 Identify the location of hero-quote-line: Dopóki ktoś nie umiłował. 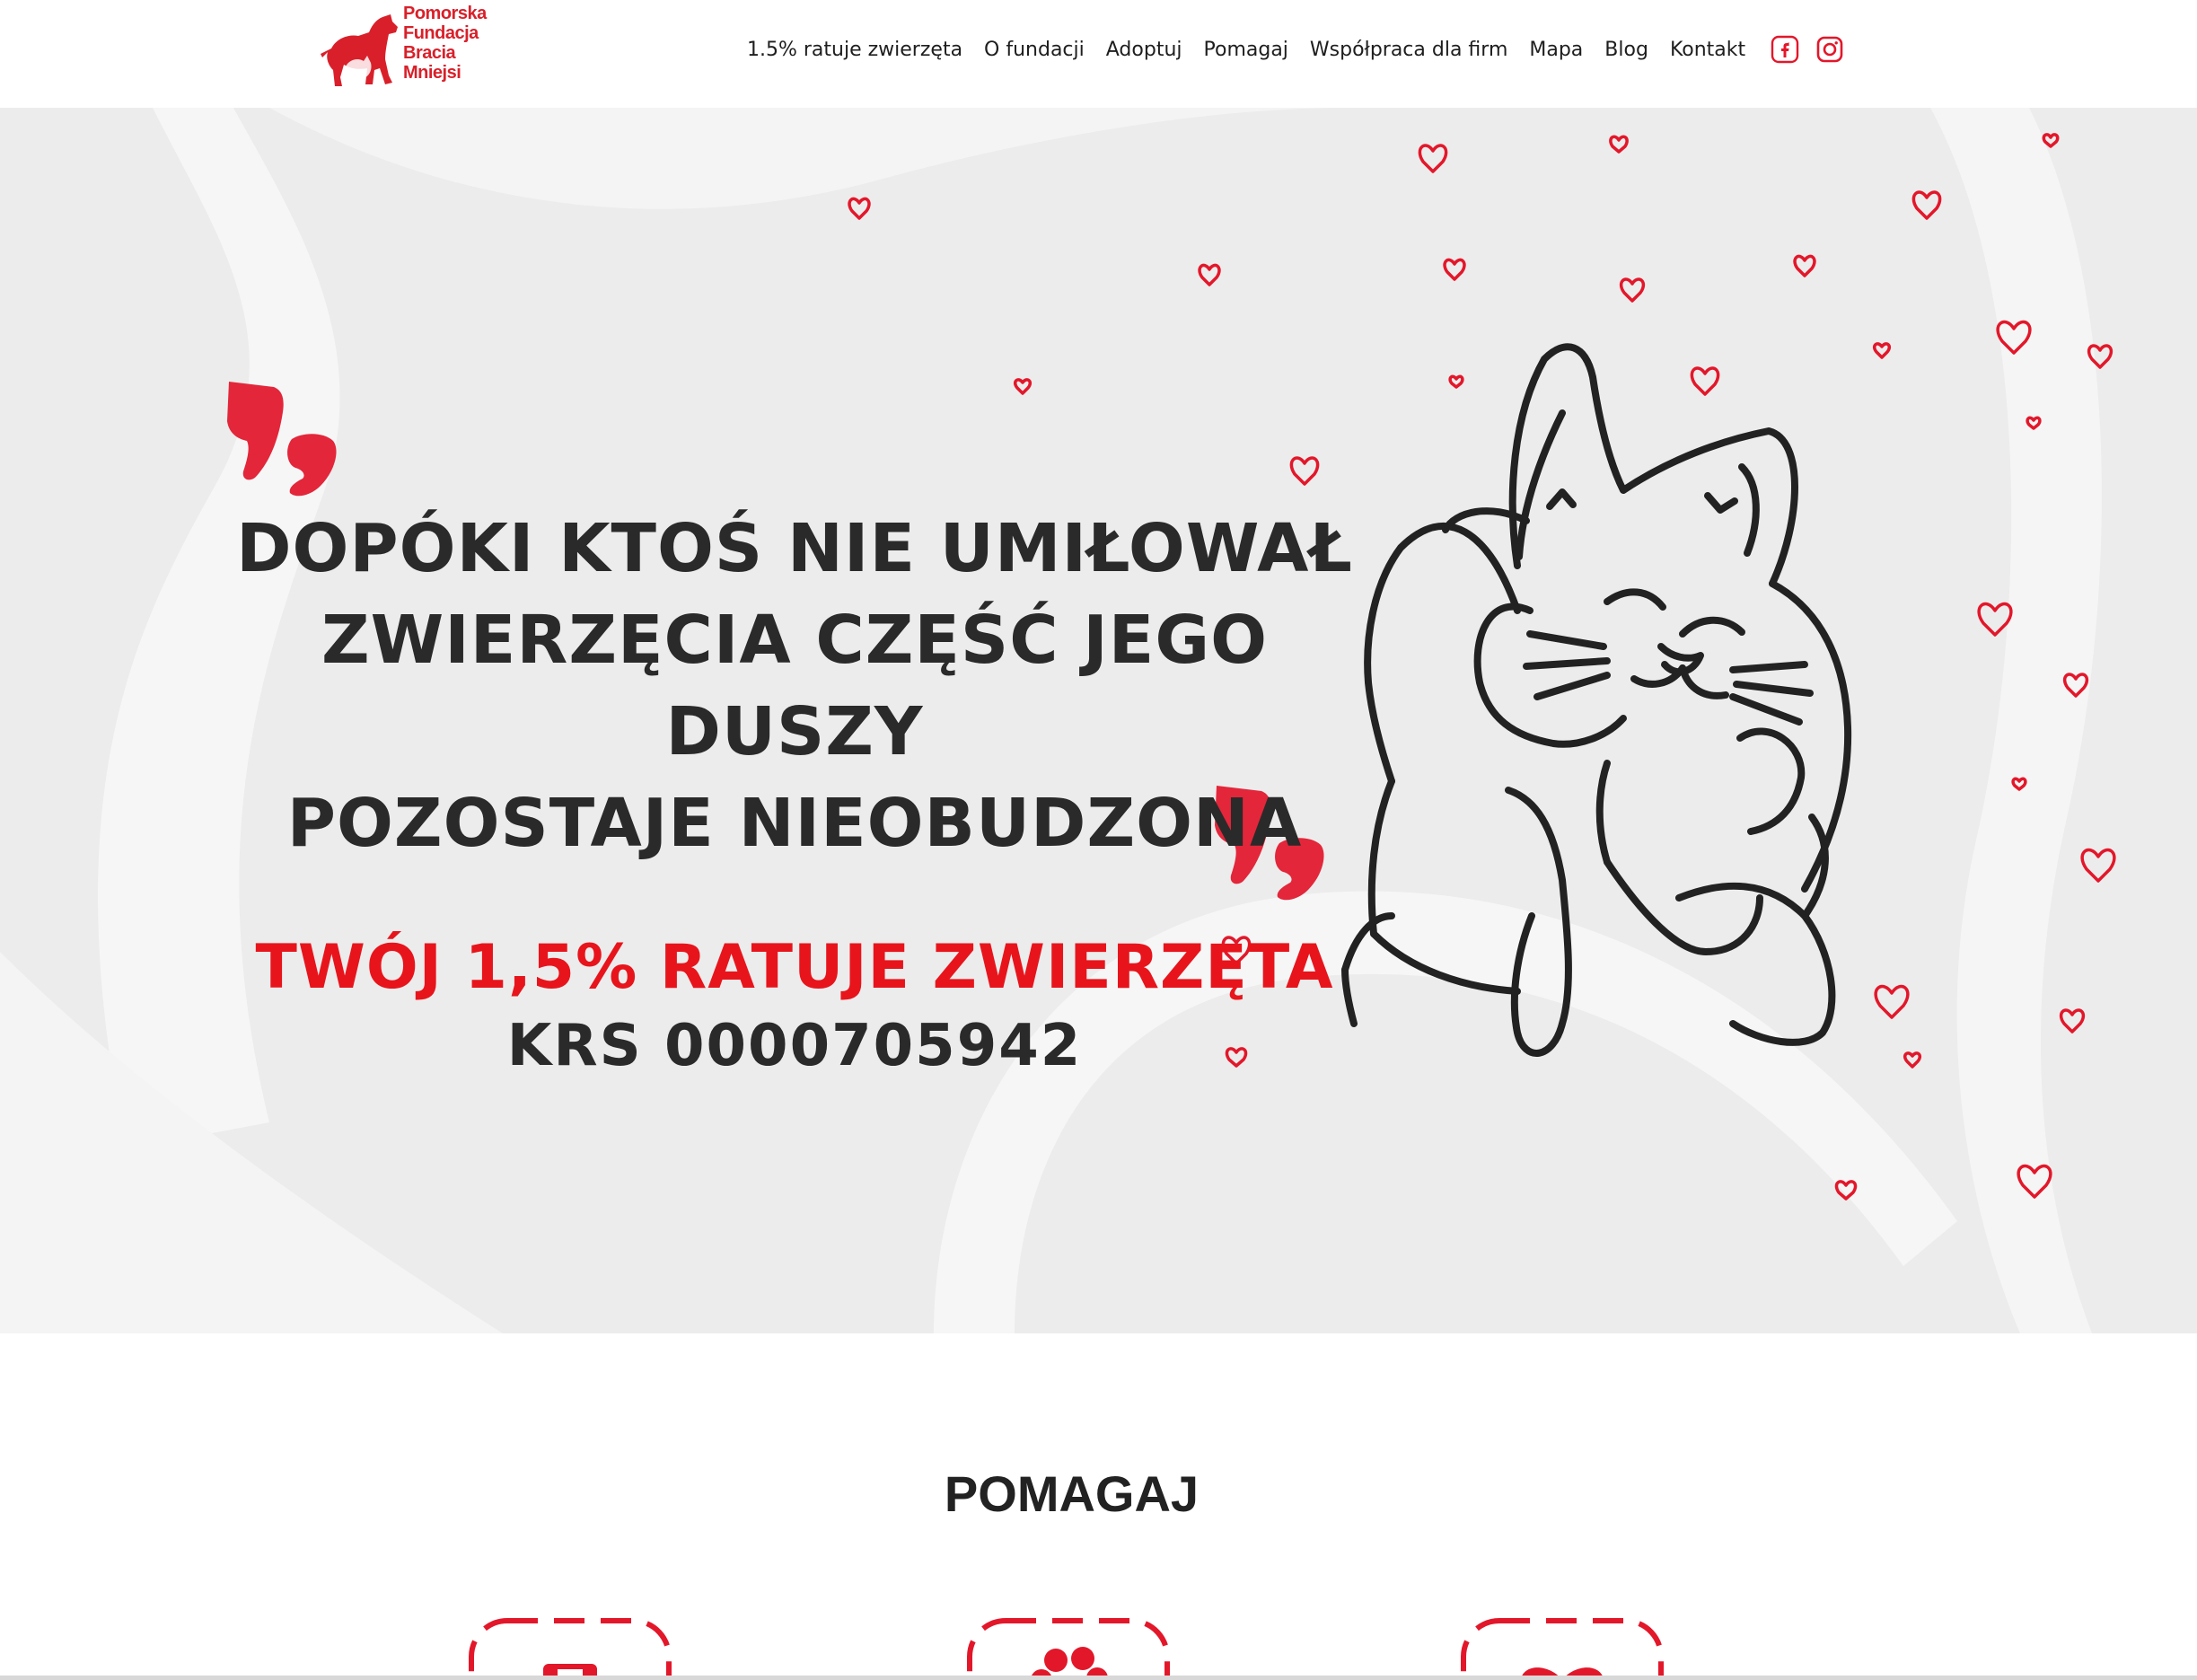
(794, 548).